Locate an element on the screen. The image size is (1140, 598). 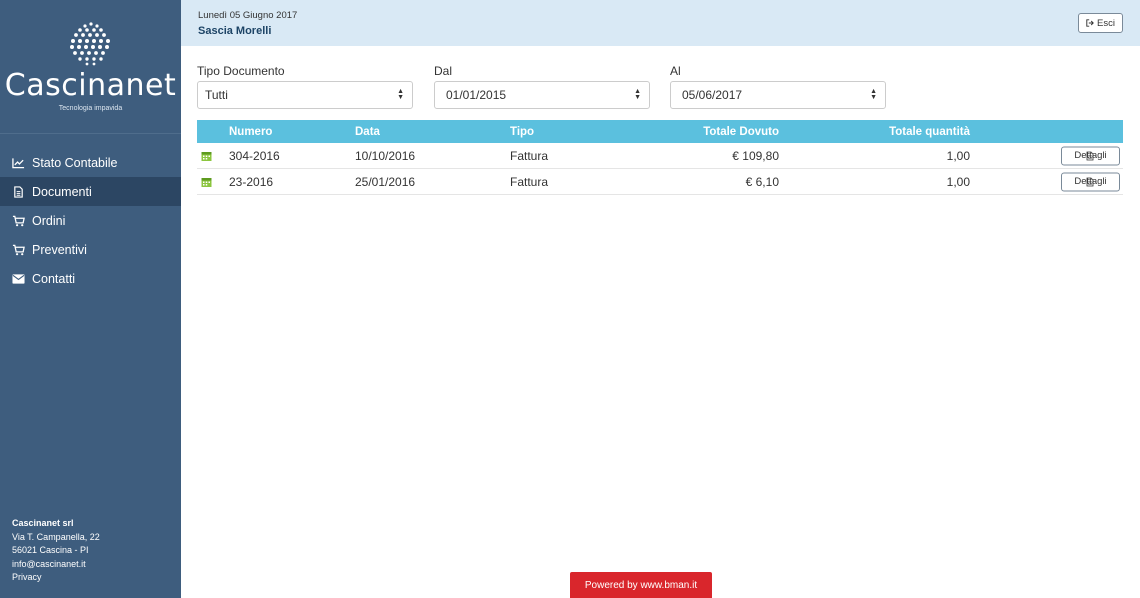
dal-select: 01/01/2015 ▲ ▼ is located at coordinates (542, 95).